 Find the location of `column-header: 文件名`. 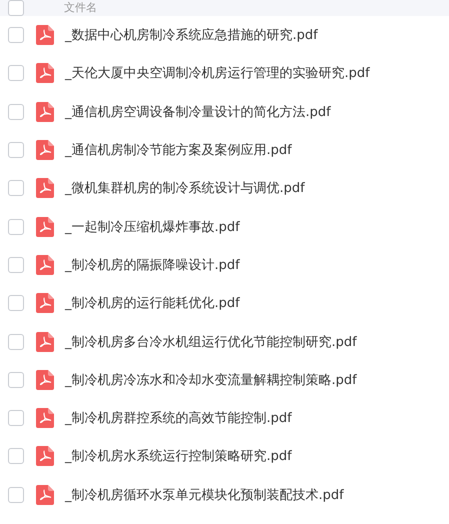

column-header: 文件名 is located at coordinates (80, 8).